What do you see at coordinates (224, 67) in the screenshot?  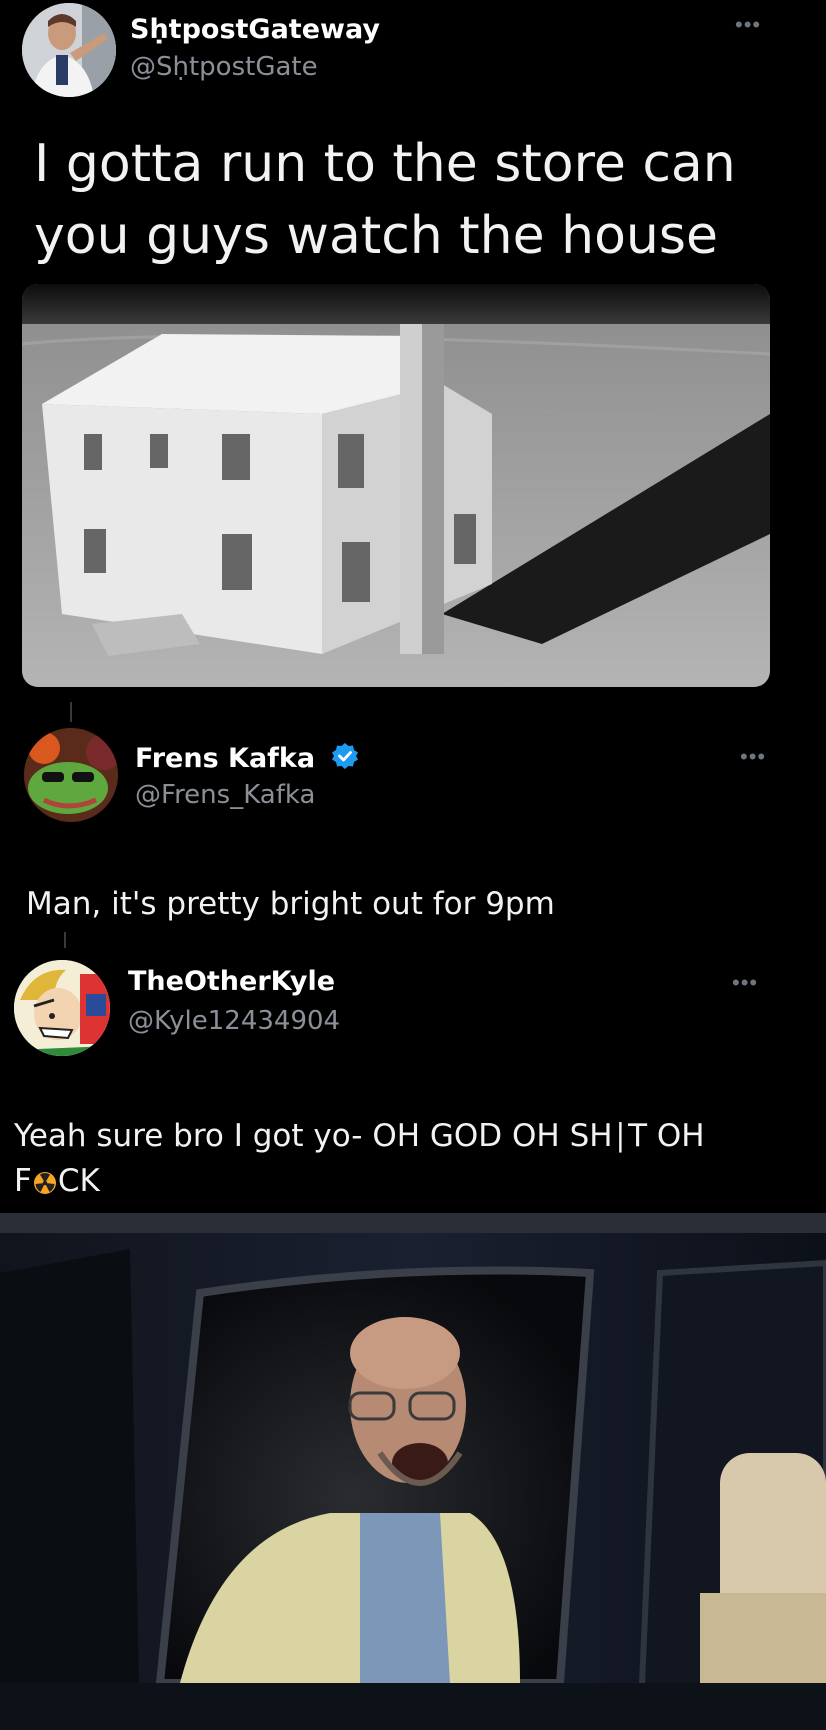 I see `user-handle: @SḥtpostGate` at bounding box center [224, 67].